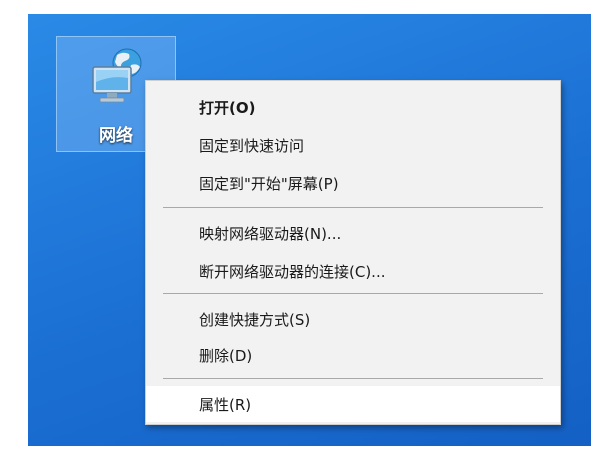 Image resolution: width=600 pixels, height=453 pixels. I want to click on menu-item-open: 打开(O), so click(353, 107).